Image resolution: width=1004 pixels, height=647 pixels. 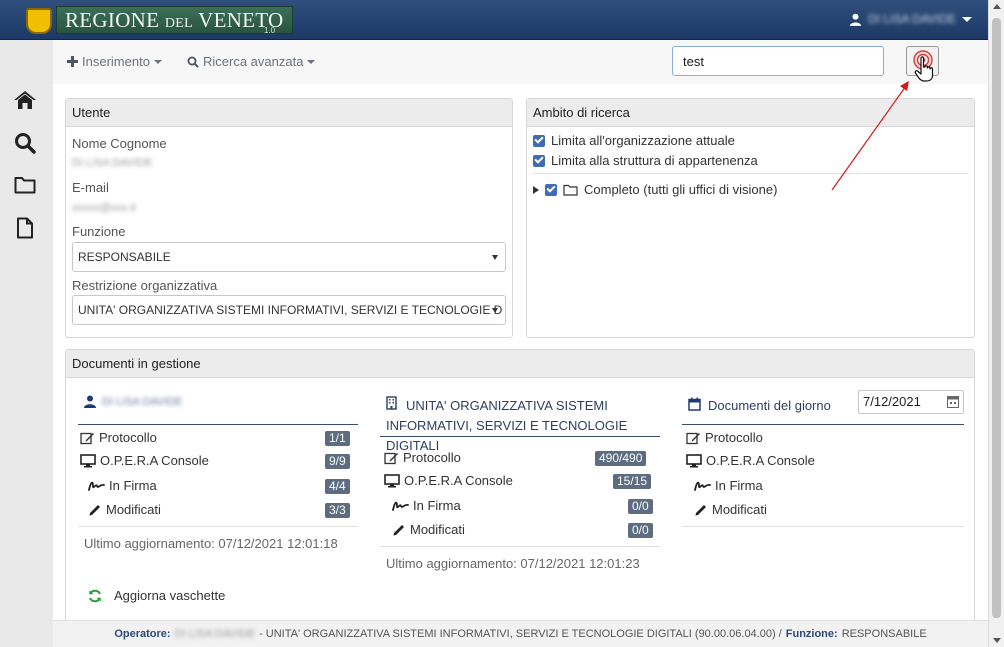 I want to click on advanced-search-label: Ricerca avanzata, so click(x=253, y=61).